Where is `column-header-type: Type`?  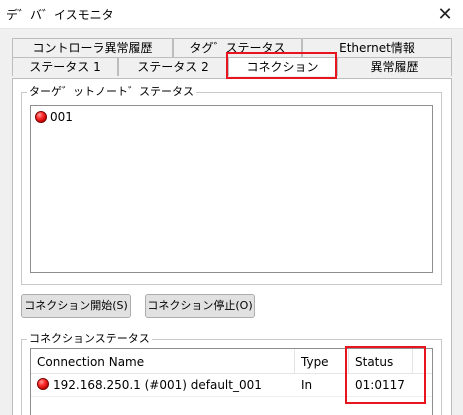
column-header-type: Type is located at coordinates (322, 361).